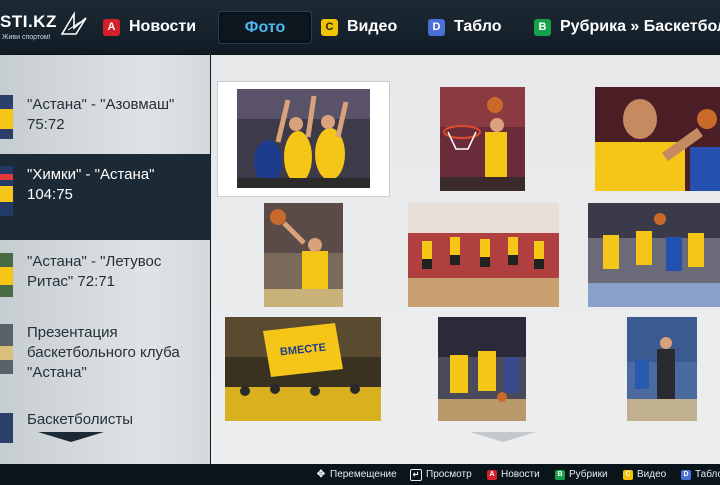 Image resolution: width=720 pixels, height=485 pixels. Describe the element at coordinates (588, 474) in the screenshot. I see `hint-label: Рубрики` at that location.